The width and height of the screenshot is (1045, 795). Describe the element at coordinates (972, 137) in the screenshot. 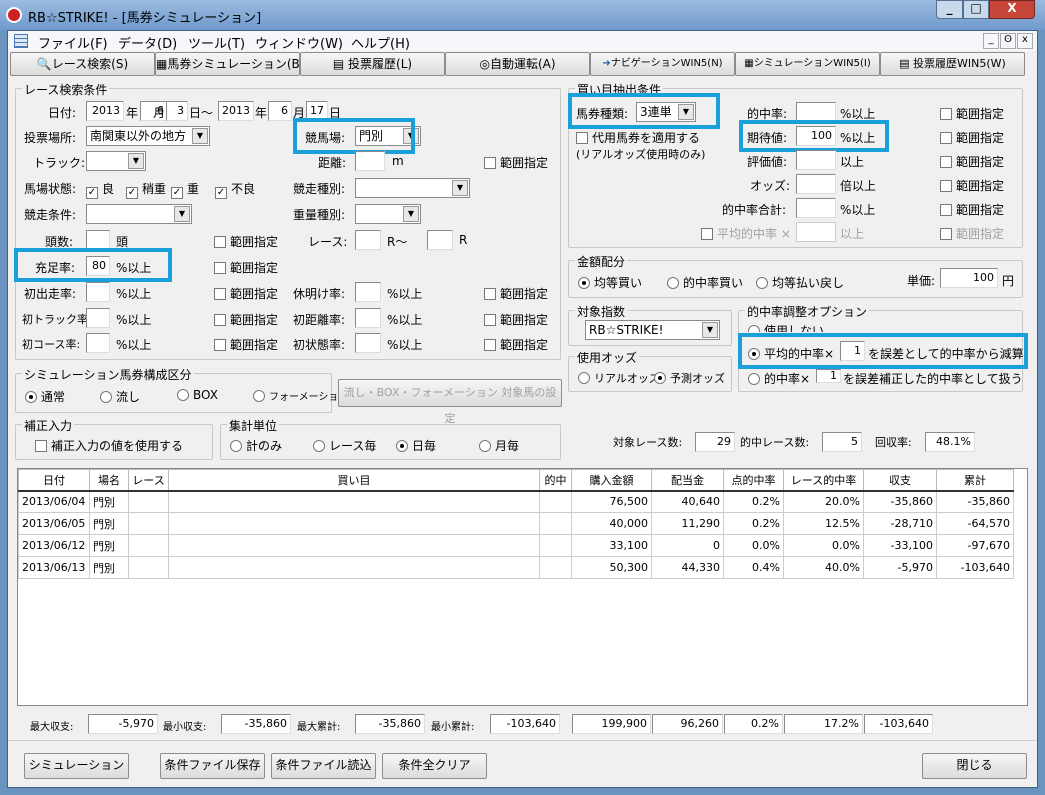

I see `expected-value-range-checkbox: 範囲指定` at that location.